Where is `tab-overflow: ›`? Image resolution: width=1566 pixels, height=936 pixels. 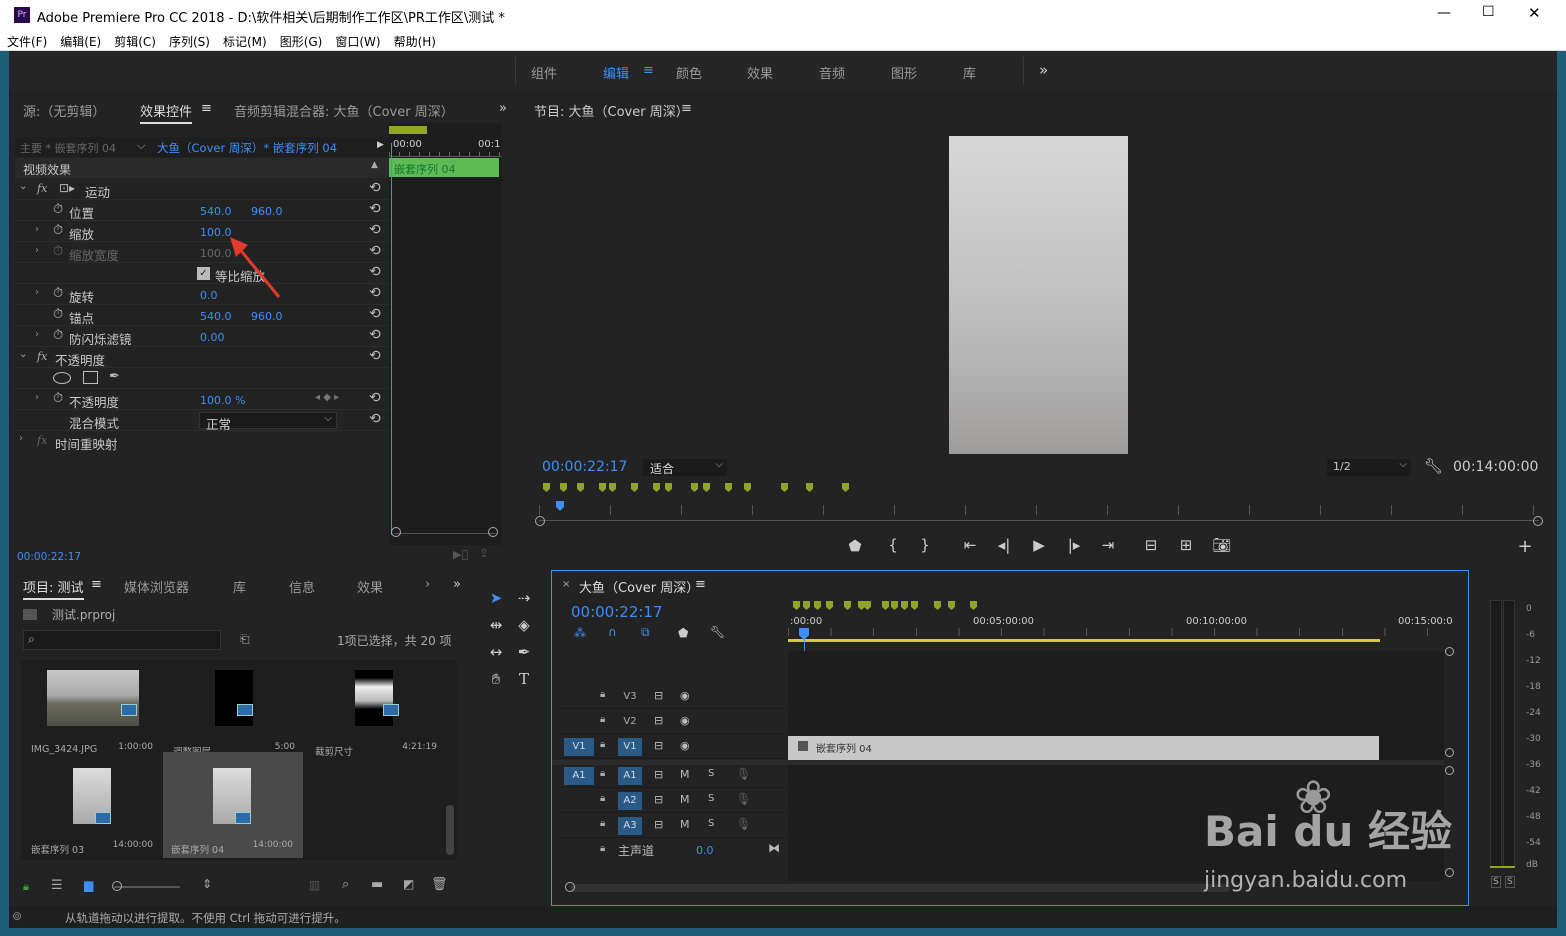 tab-overflow: › is located at coordinates (427, 584).